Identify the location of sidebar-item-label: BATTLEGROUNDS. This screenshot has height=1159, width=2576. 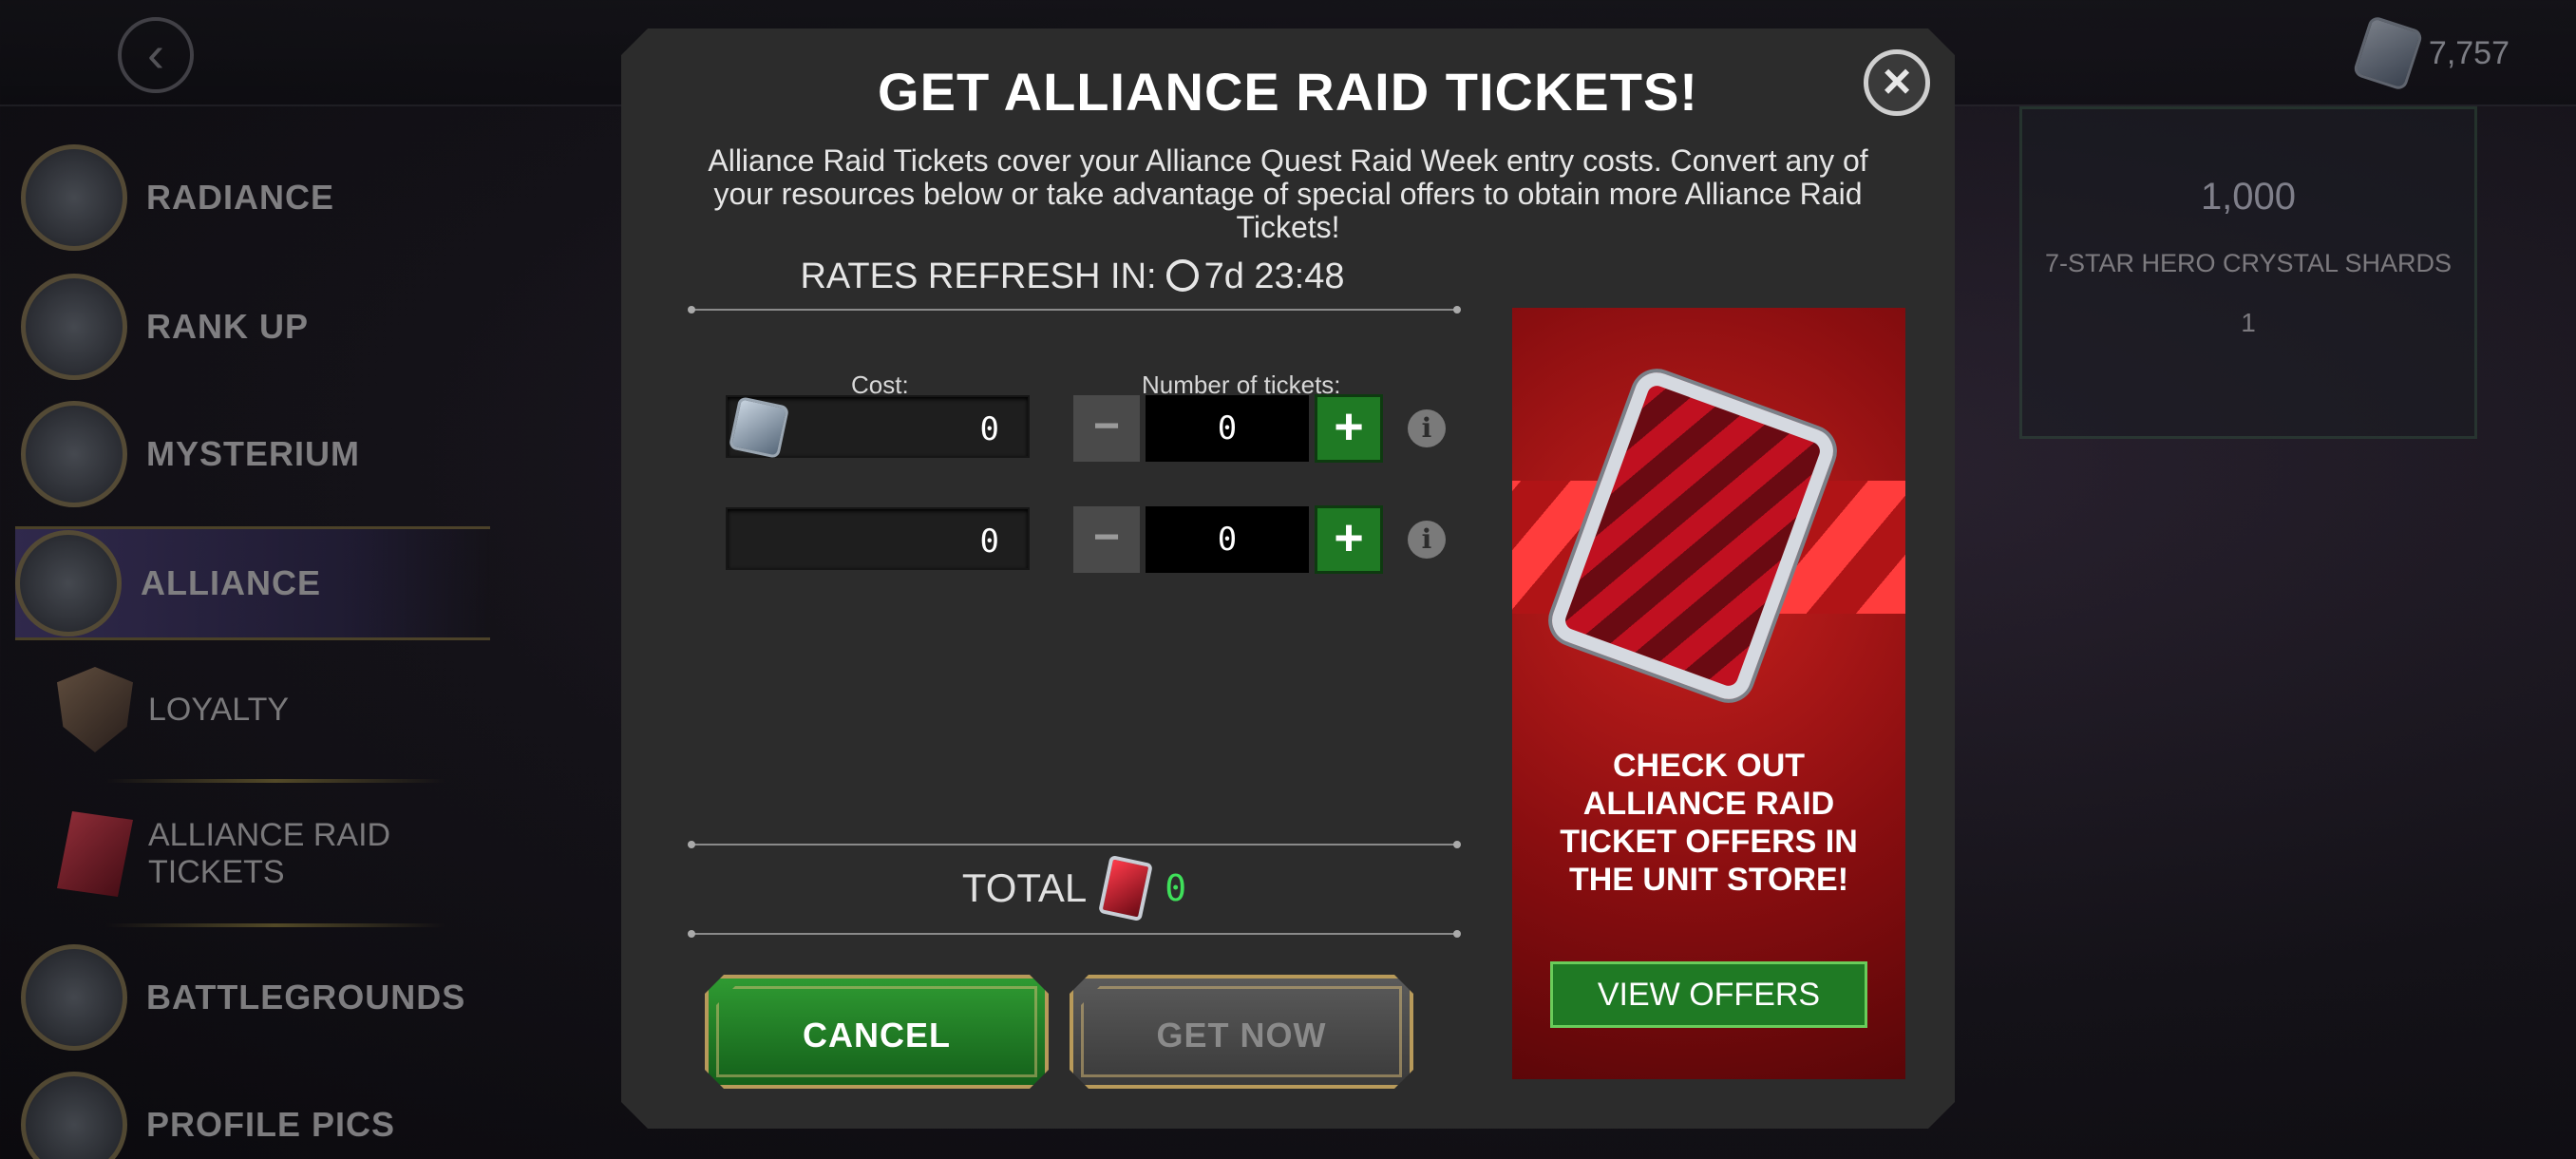
(306, 997).